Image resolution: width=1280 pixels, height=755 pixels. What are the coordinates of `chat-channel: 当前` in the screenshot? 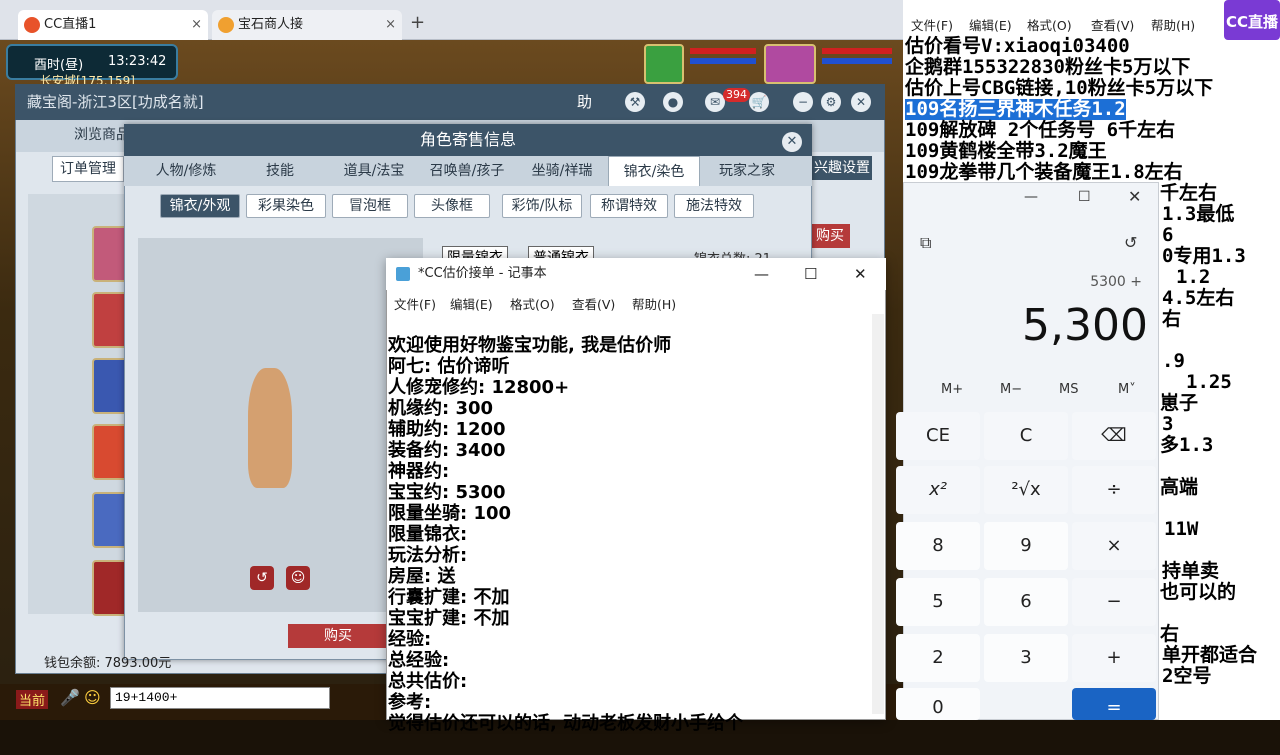 It's located at (32, 699).